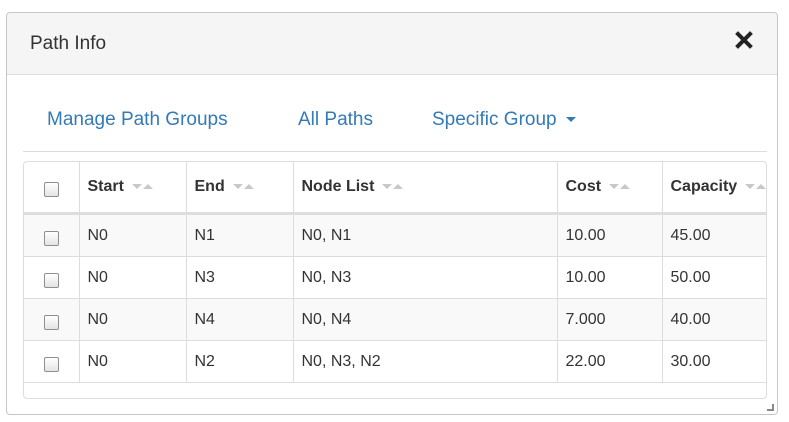  What do you see at coordinates (425, 235) in the screenshot?
I see `cell-node-list: N0, N1` at bounding box center [425, 235].